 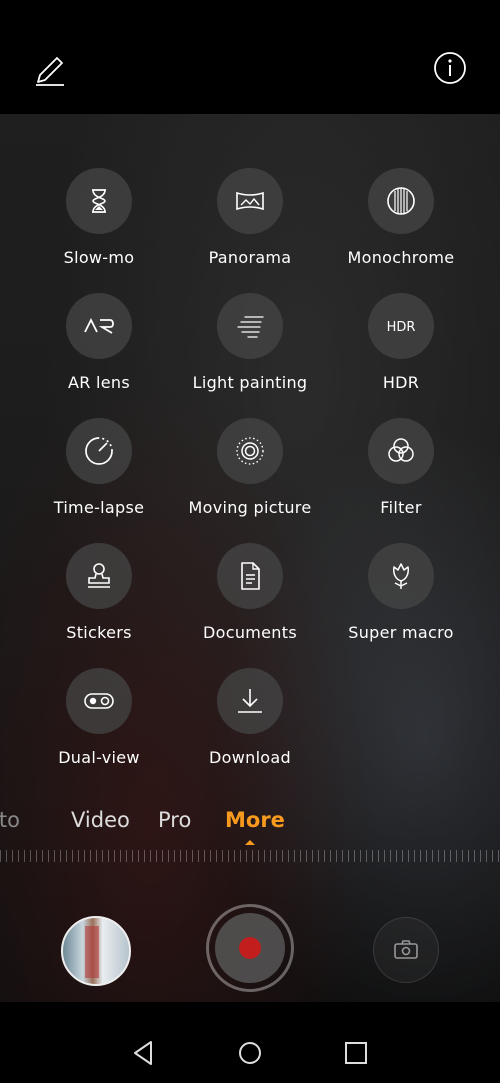 What do you see at coordinates (250, 757) in the screenshot?
I see `mode-label: Download` at bounding box center [250, 757].